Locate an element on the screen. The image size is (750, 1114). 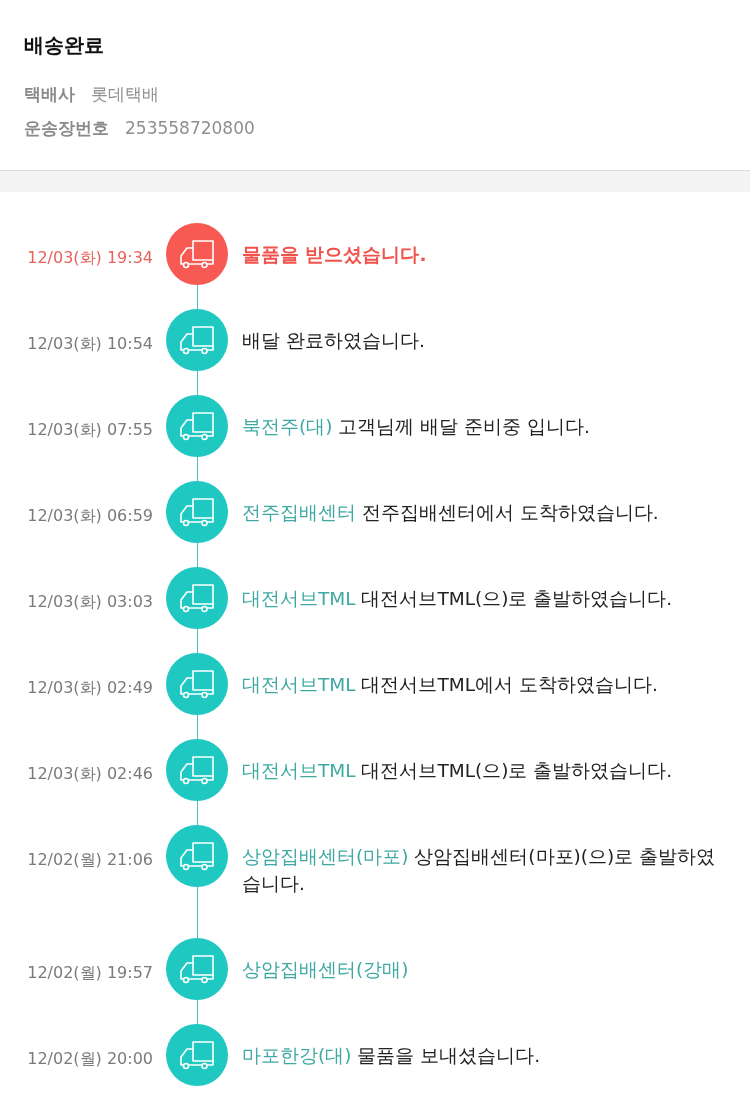
event-time: 12/03(화) 10:54 is located at coordinates (89, 344).